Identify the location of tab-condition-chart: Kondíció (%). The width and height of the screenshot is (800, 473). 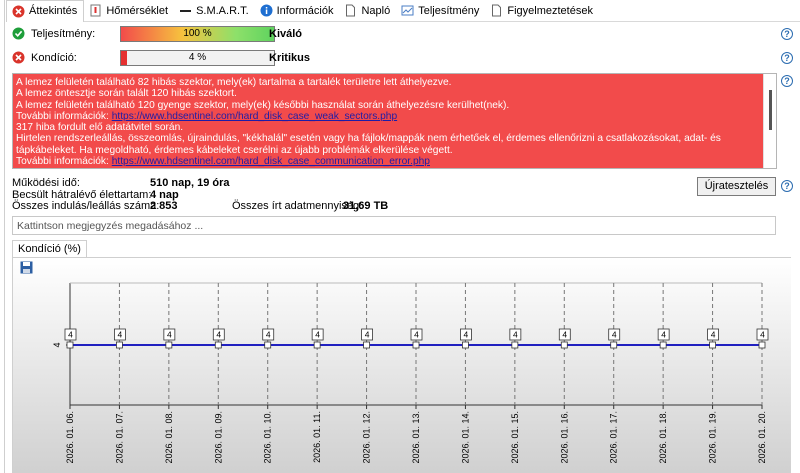
(49, 249).